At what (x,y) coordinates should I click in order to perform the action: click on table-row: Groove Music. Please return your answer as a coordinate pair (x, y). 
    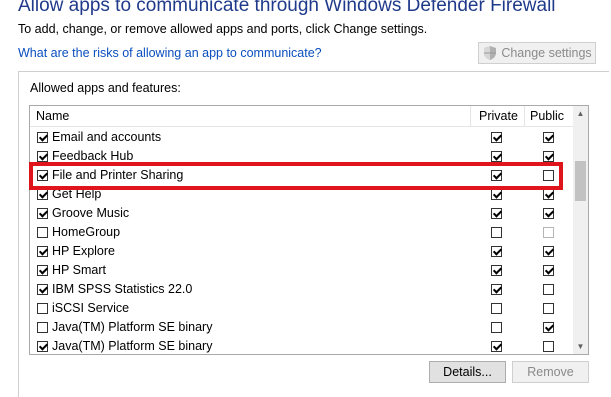
    Looking at the image, I should click on (302, 213).